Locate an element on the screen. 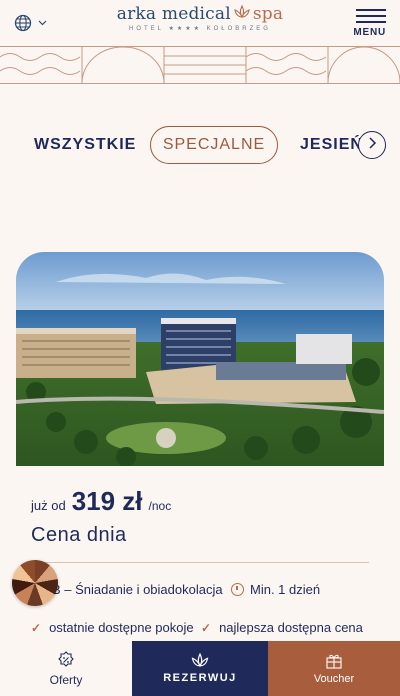 The width and height of the screenshot is (400, 696). language-switcher is located at coordinates (44, 23).